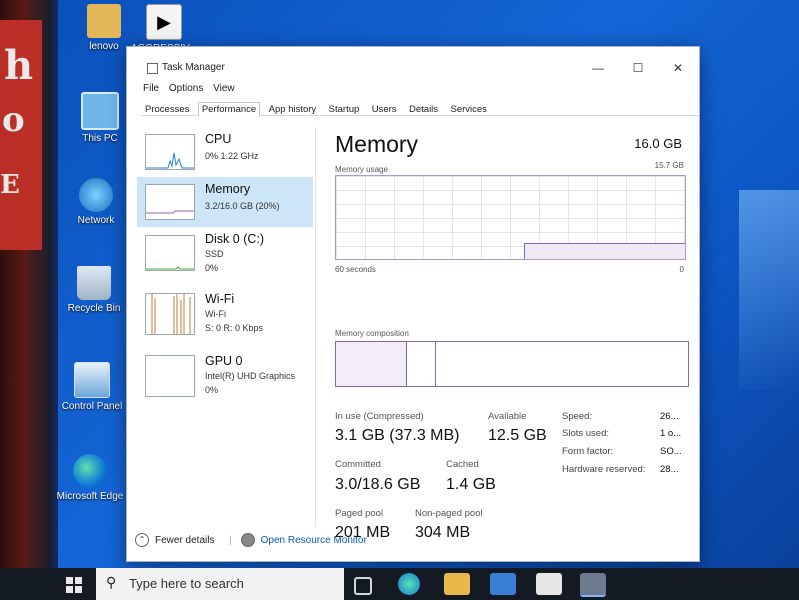  I want to click on close-icon: ✕, so click(678, 68).